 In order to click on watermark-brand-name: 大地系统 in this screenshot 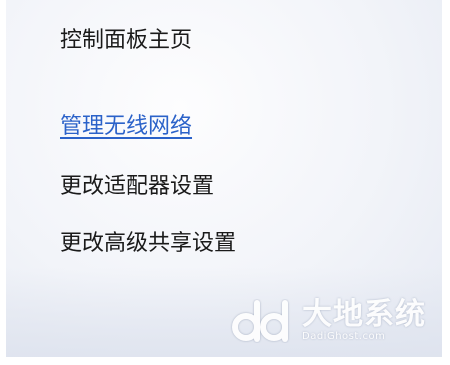, I will do `click(364, 314)`.